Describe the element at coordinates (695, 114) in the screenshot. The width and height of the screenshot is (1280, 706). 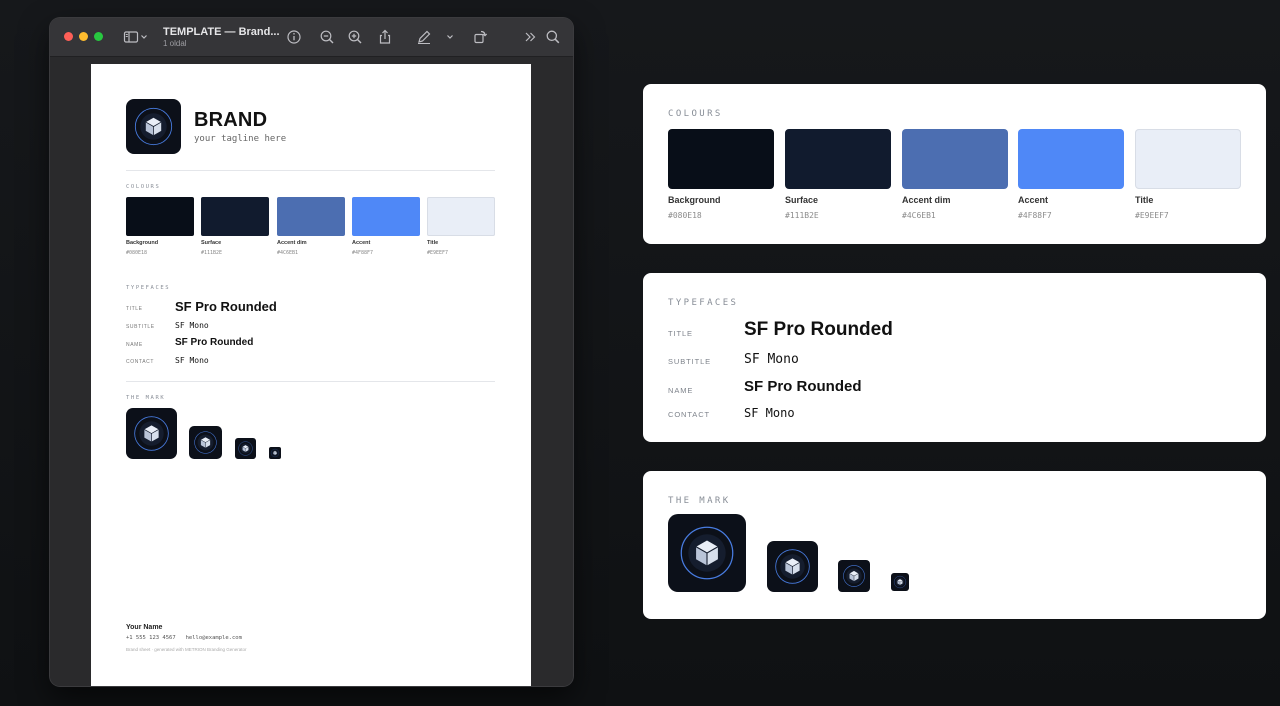
I see `colours-card-title: COLOURS` at that location.